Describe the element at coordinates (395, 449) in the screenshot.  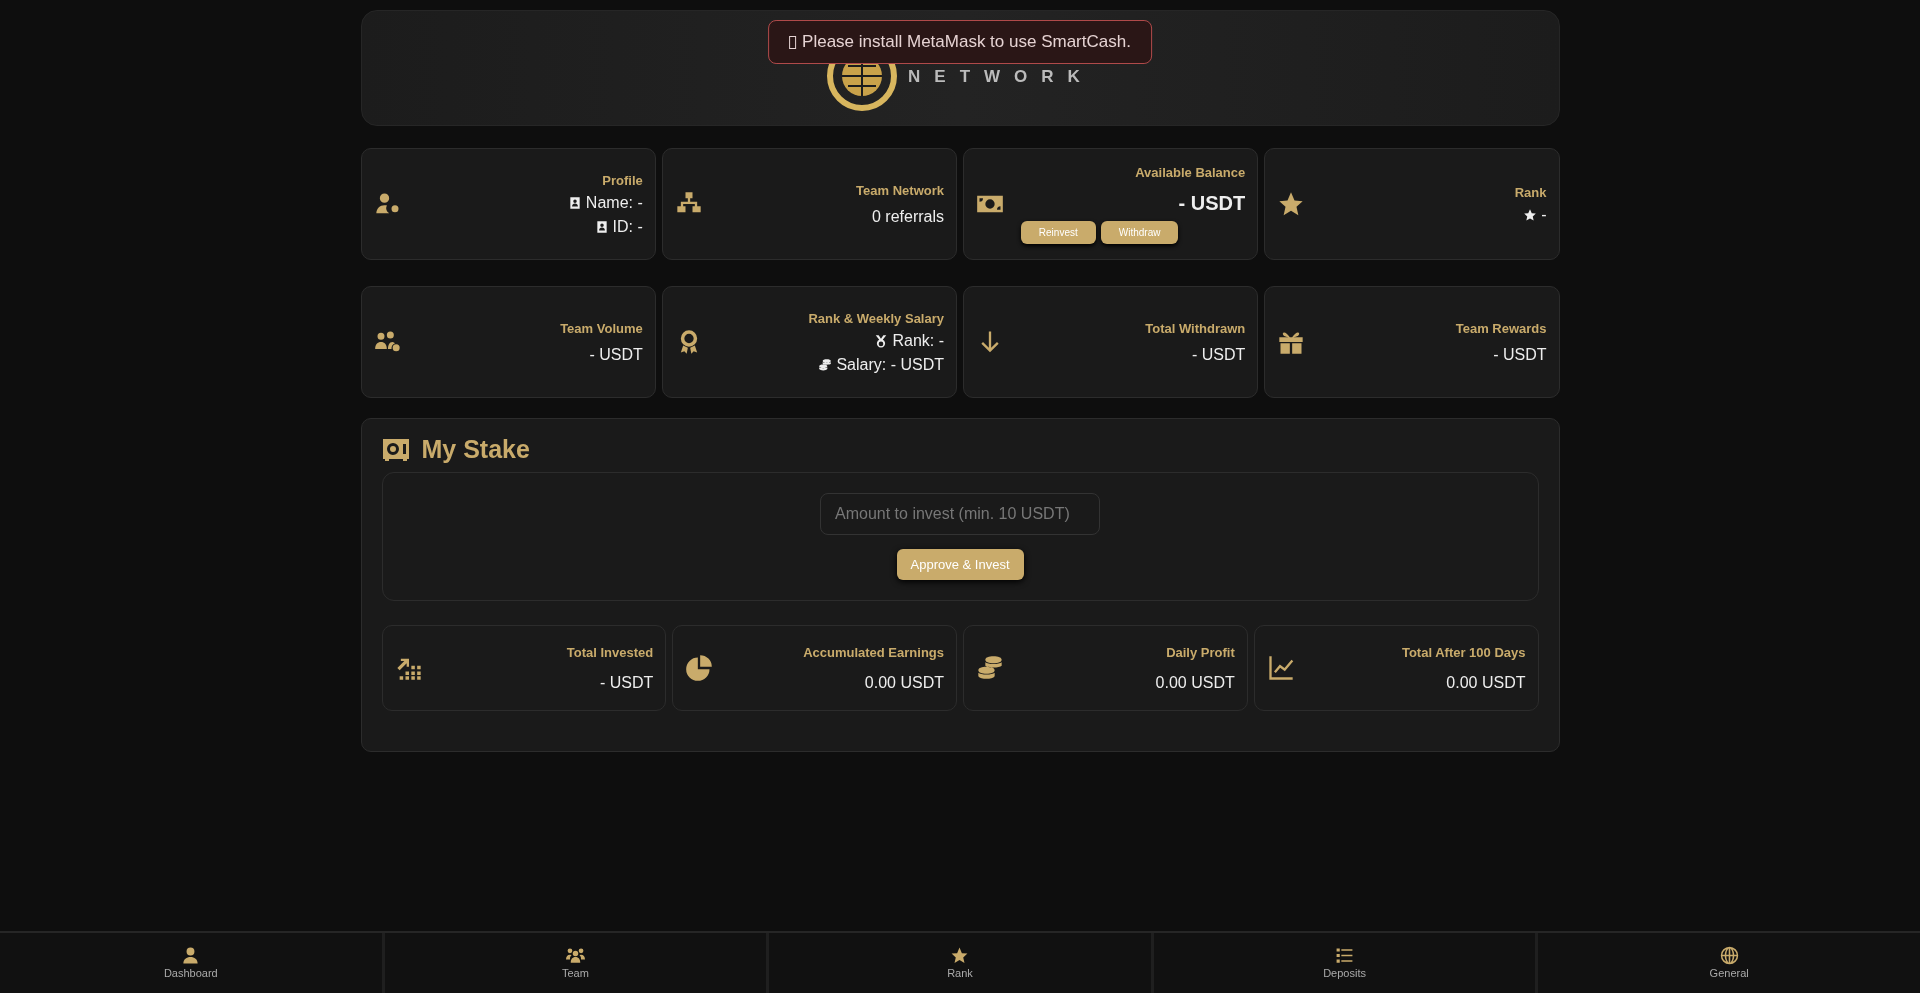
I see `safe-icon` at that location.